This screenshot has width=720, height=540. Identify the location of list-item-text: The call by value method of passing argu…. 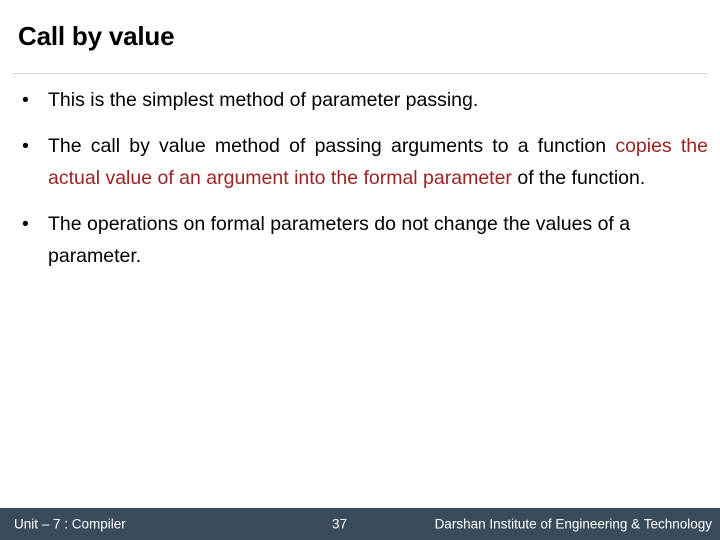
(378, 162).